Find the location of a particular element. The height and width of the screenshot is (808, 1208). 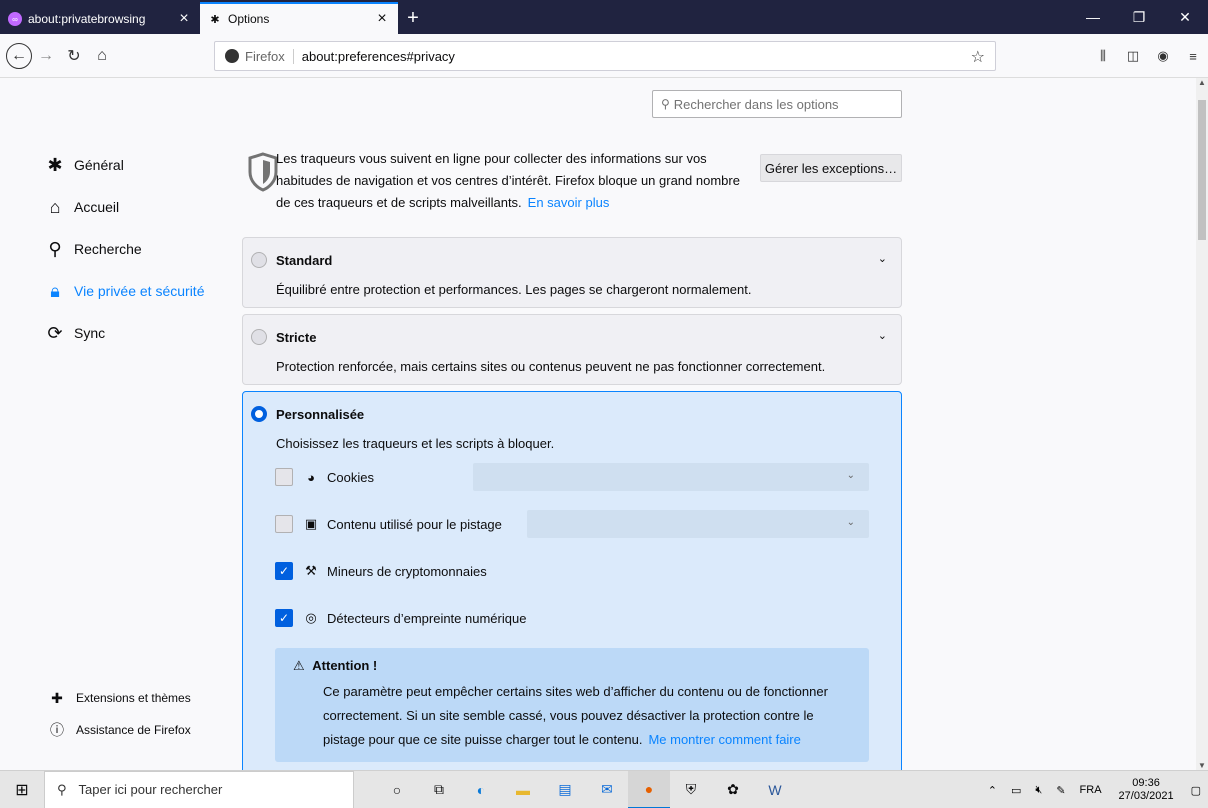

lock-icon: 🔒︎ is located at coordinates (55, 290).